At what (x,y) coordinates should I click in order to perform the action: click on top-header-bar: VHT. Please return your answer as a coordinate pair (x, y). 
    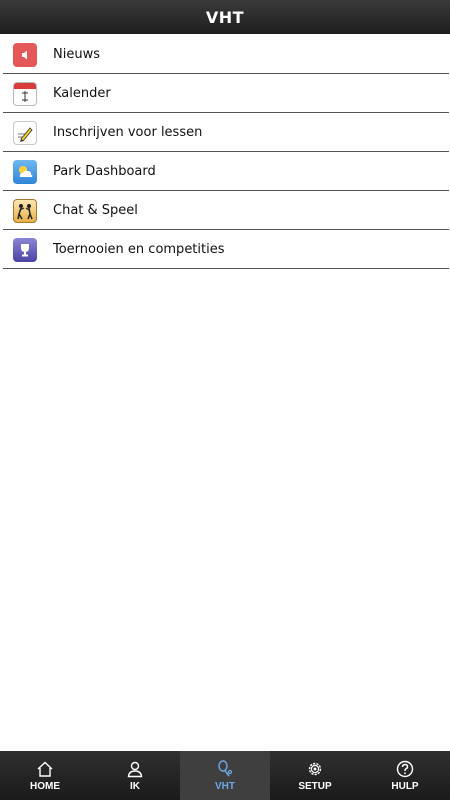
    Looking at the image, I should click on (225, 17).